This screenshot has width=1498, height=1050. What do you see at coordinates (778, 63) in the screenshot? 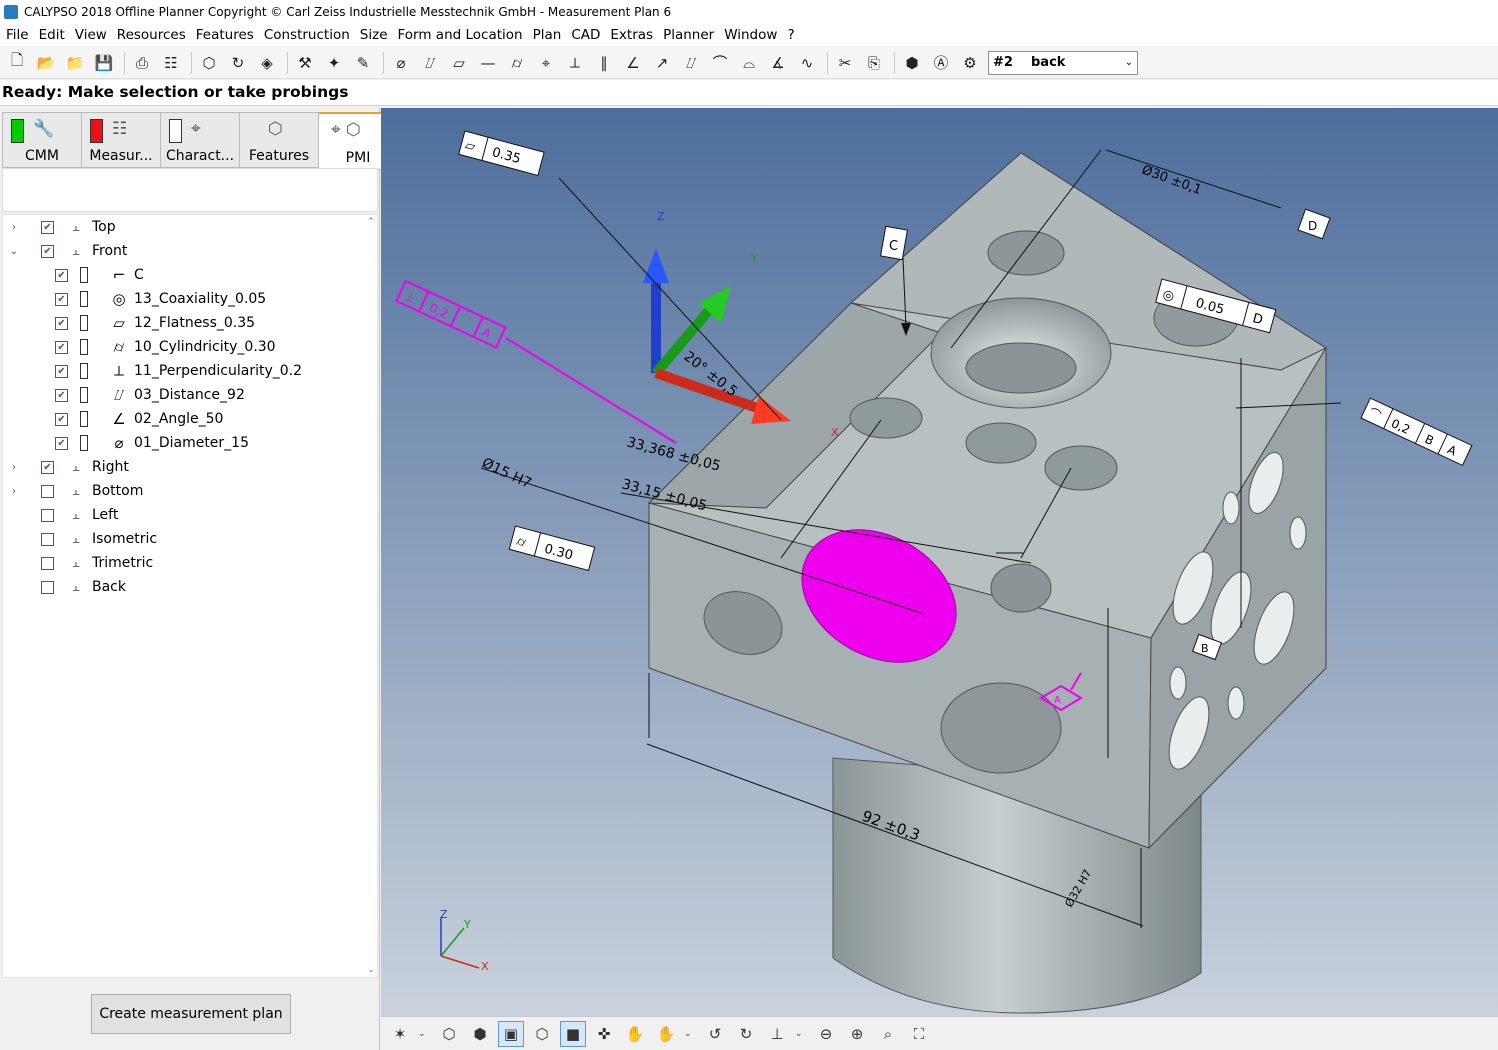
I see `angle-icon: ∡` at bounding box center [778, 63].